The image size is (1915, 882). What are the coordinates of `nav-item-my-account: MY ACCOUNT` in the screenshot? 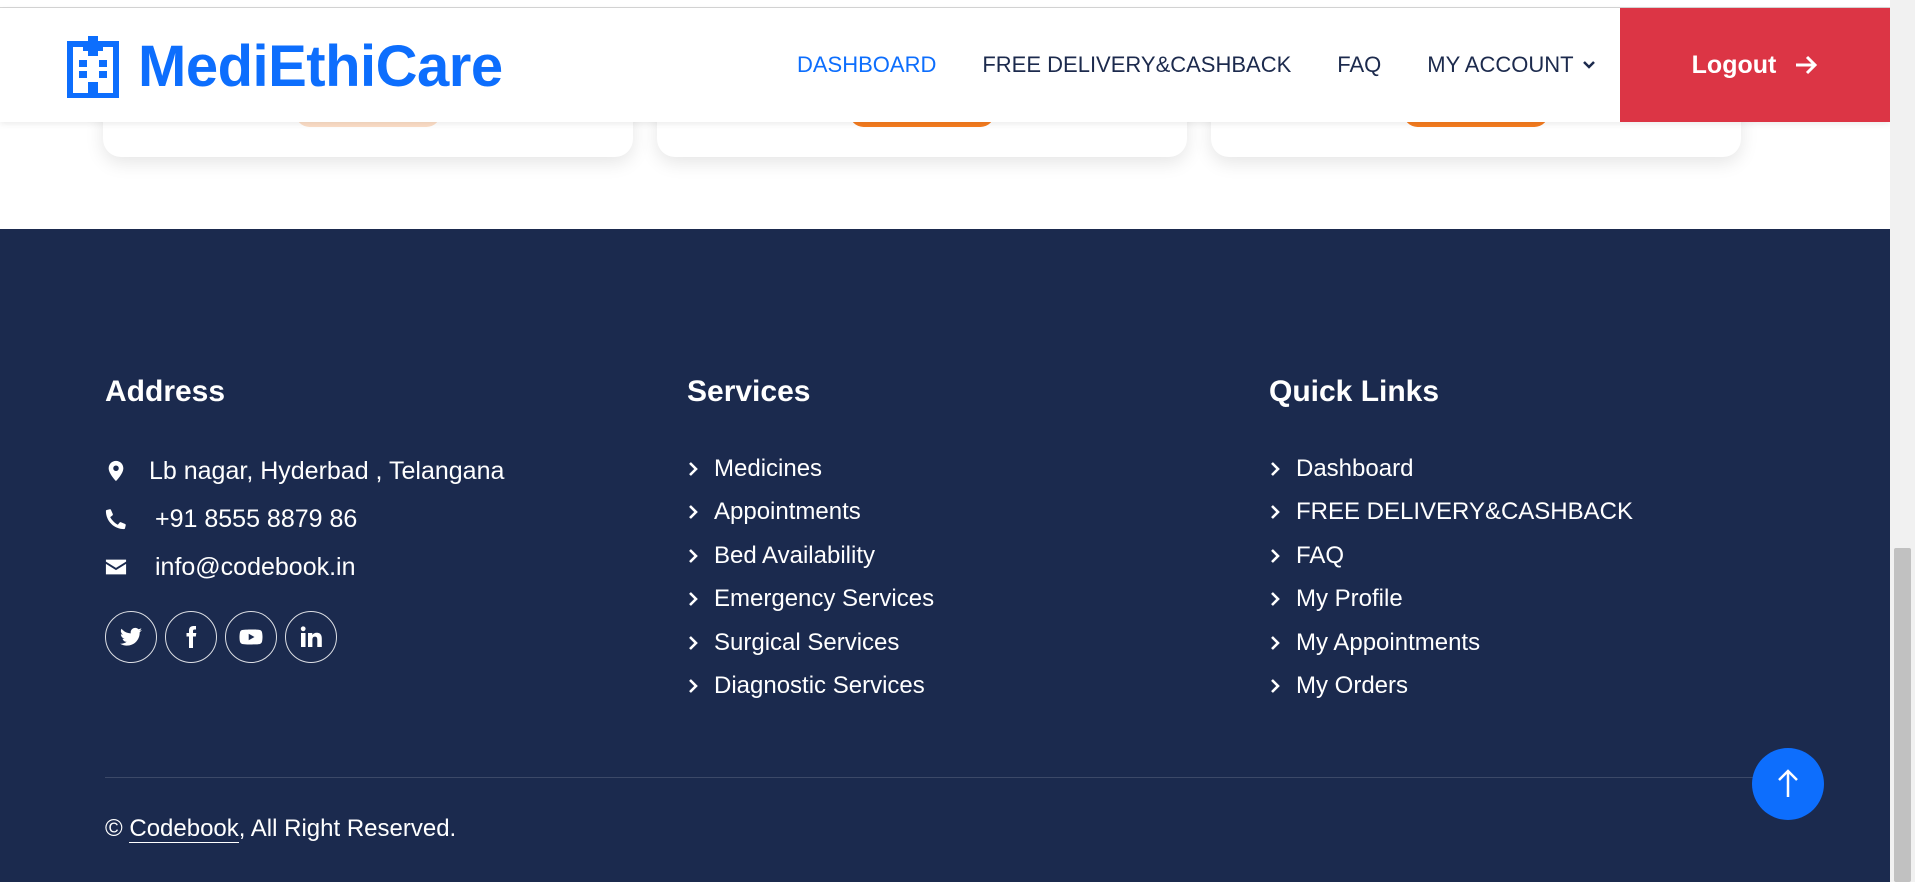 It's located at (1511, 65).